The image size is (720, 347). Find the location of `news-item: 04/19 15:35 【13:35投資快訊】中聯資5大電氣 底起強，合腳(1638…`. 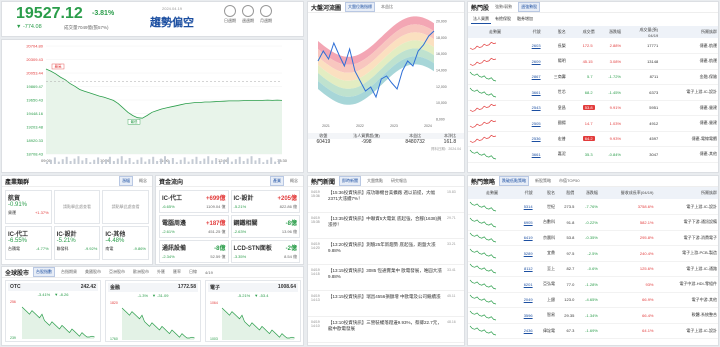

news-item: 04/19 15:35 【13:35投資快訊】中聯資5大電氣 底起強，合腳(1638… is located at coordinates (386, 226).